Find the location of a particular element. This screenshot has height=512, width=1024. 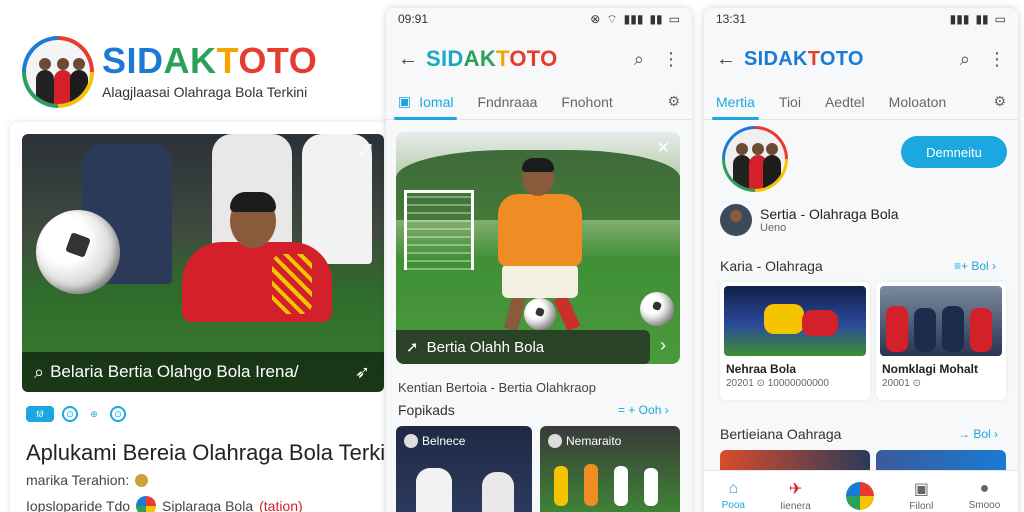

card-title: Nehraa Bola is located at coordinates (761, 369).